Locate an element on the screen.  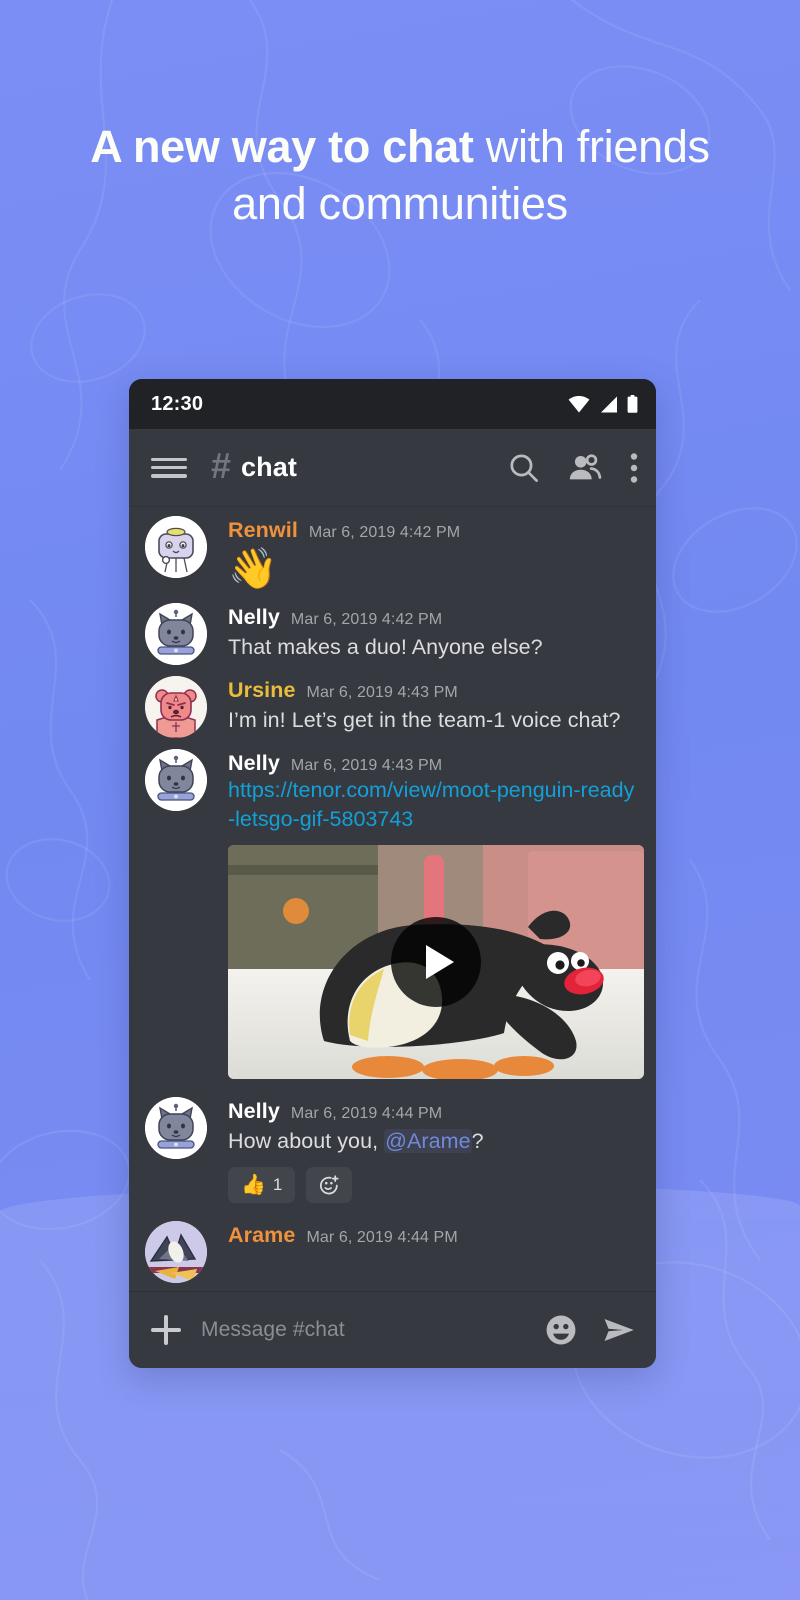
channel-hash-icon: # is located at coordinates (221, 465).